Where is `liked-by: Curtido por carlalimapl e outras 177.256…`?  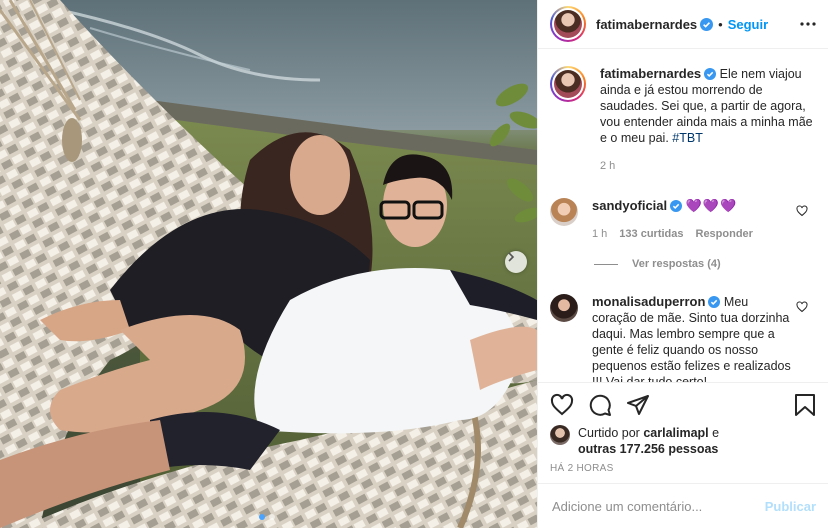
liked-by: Curtido por carlalimapl e outras 177.256… is located at coordinates (683, 441).